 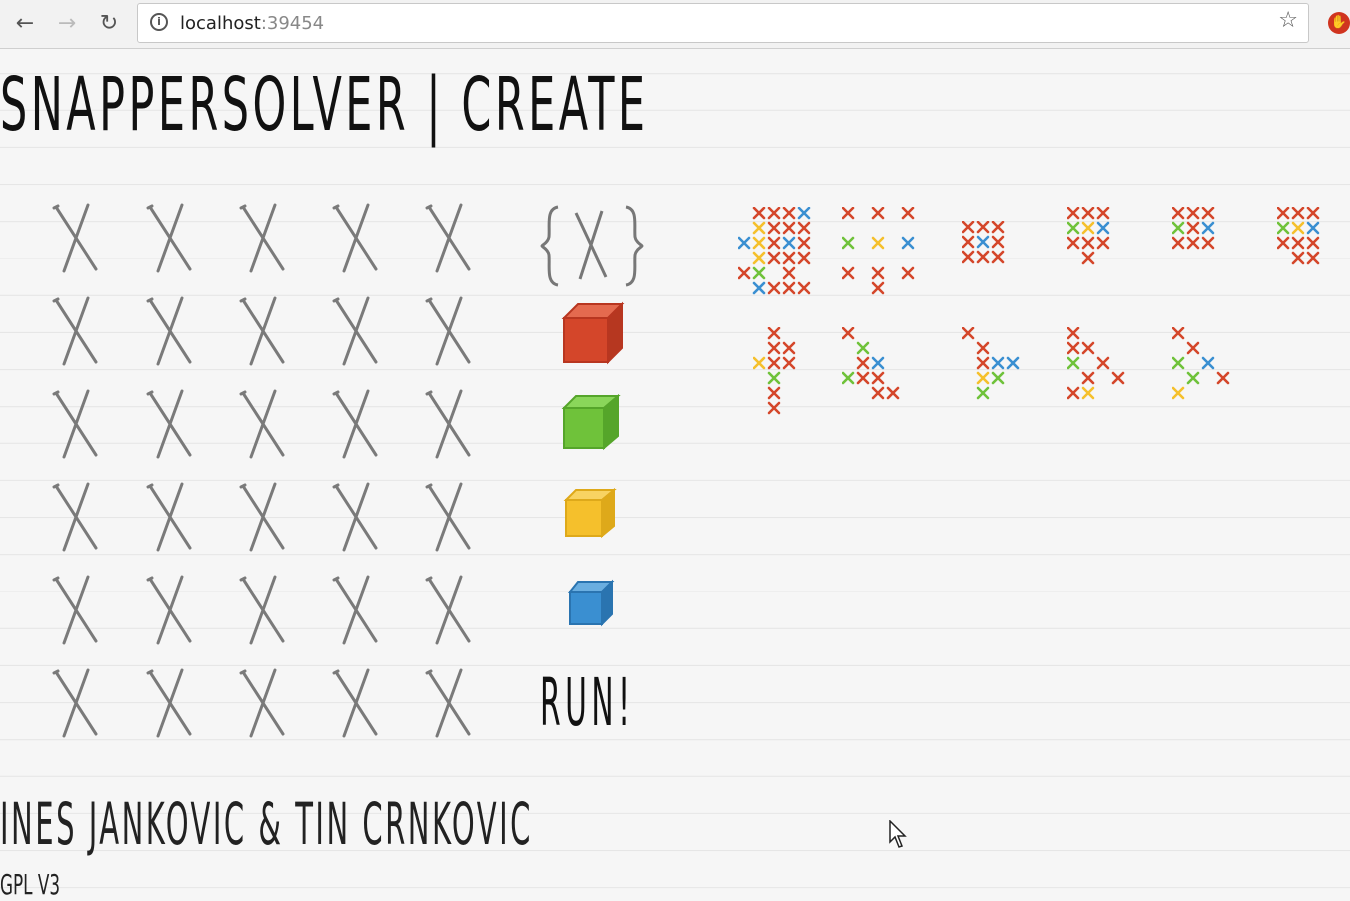 I want to click on back-arrow-icon: ←, so click(x=25, y=24).